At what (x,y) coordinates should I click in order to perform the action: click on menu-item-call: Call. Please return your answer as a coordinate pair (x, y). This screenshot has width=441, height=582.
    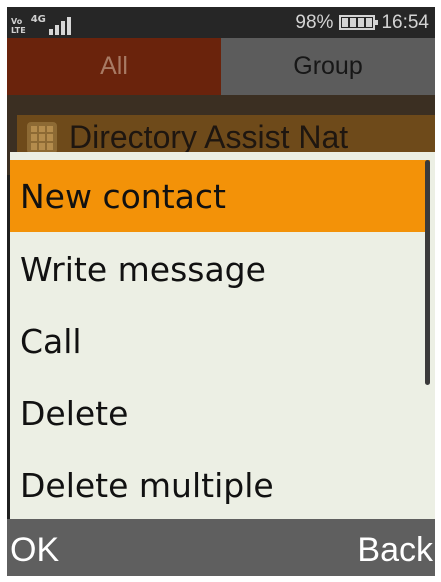
    Looking at the image, I should click on (220, 341).